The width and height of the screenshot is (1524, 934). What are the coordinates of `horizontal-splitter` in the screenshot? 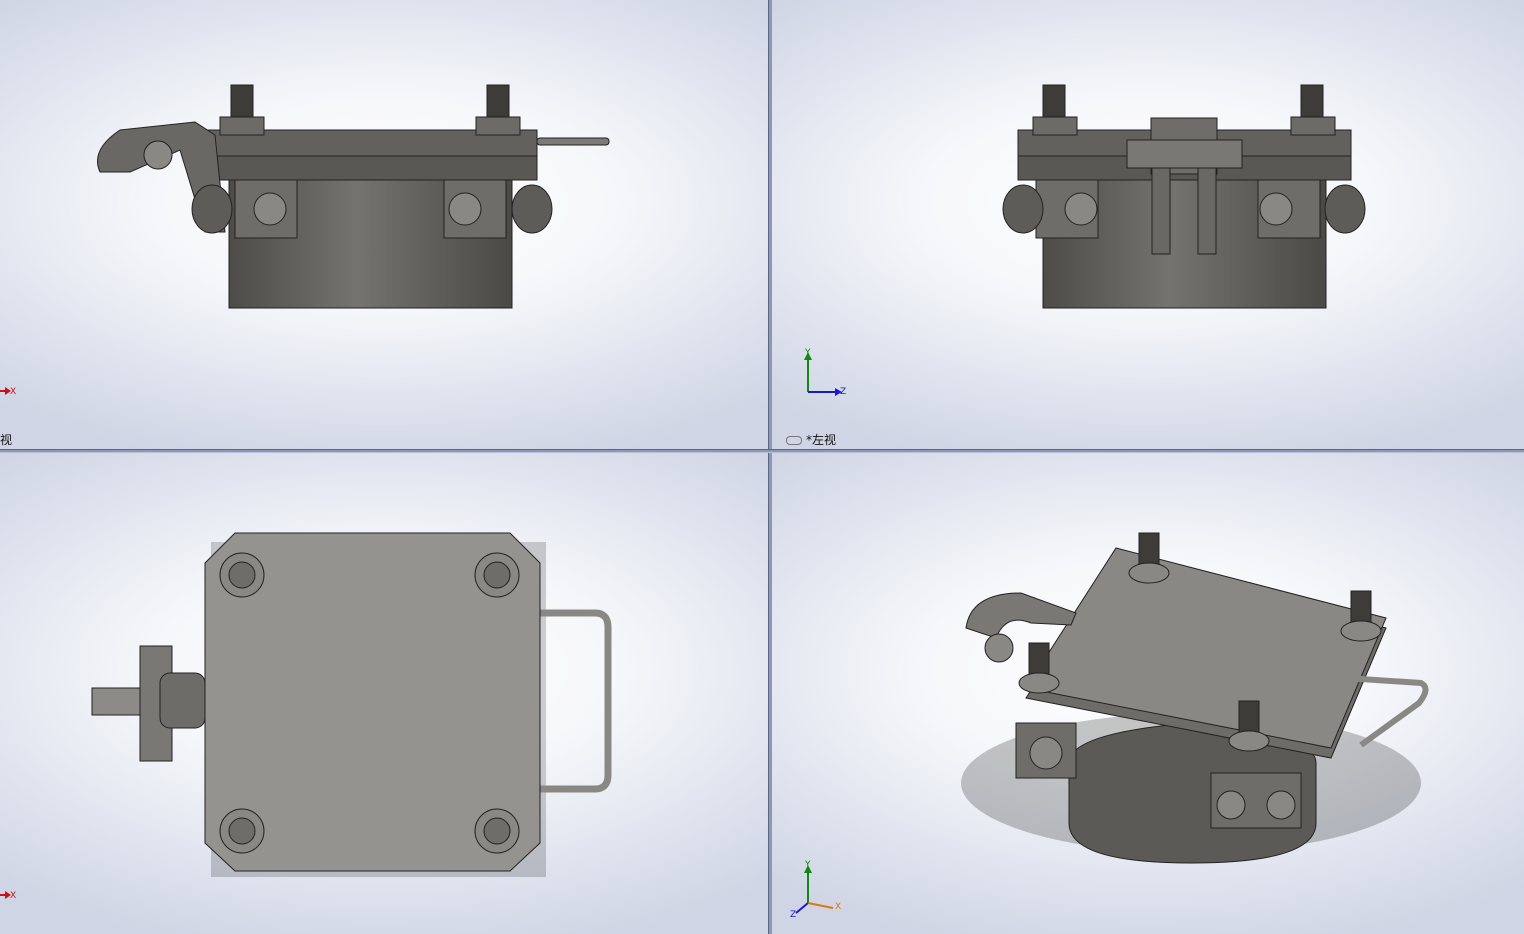 It's located at (762, 451).